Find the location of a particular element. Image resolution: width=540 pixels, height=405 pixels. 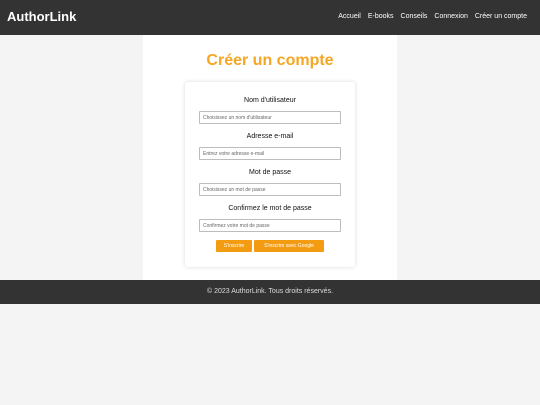

password-label: Mot de passe is located at coordinates (270, 172).